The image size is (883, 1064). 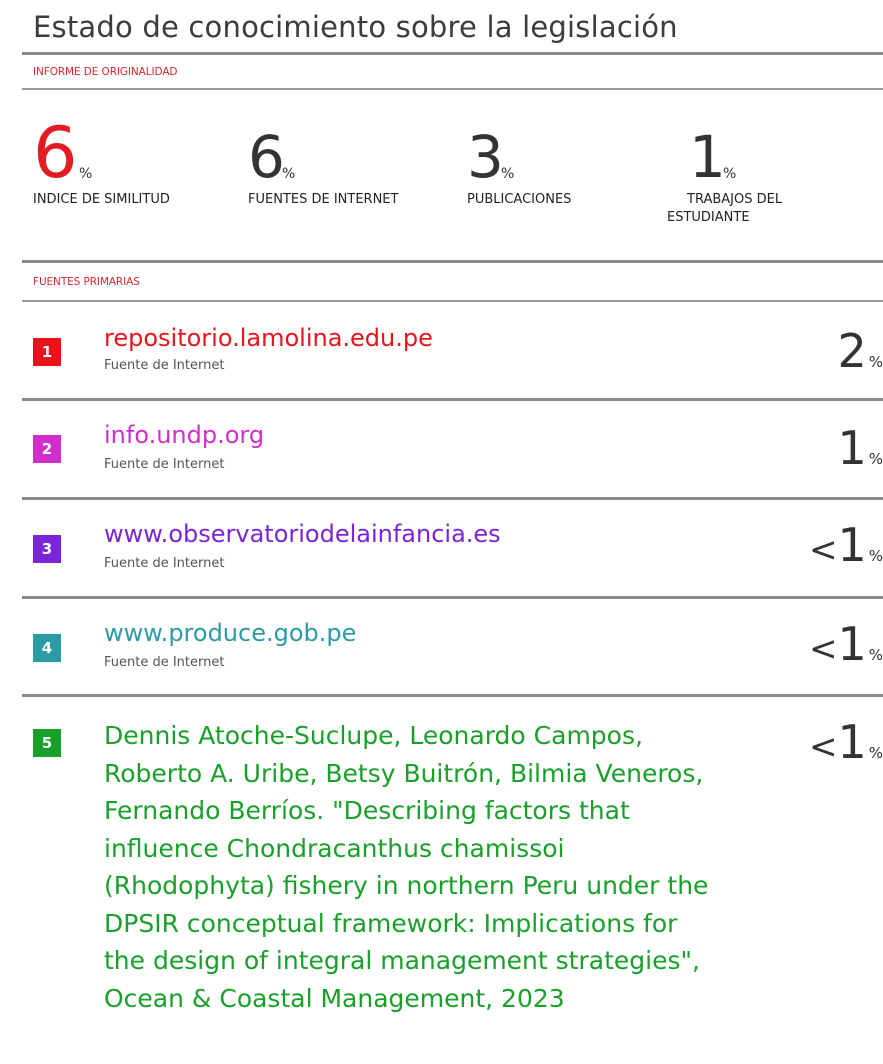 What do you see at coordinates (105, 72) in the screenshot?
I see `originality-report-label: INFORME DE ORIGINALIDAD` at bounding box center [105, 72].